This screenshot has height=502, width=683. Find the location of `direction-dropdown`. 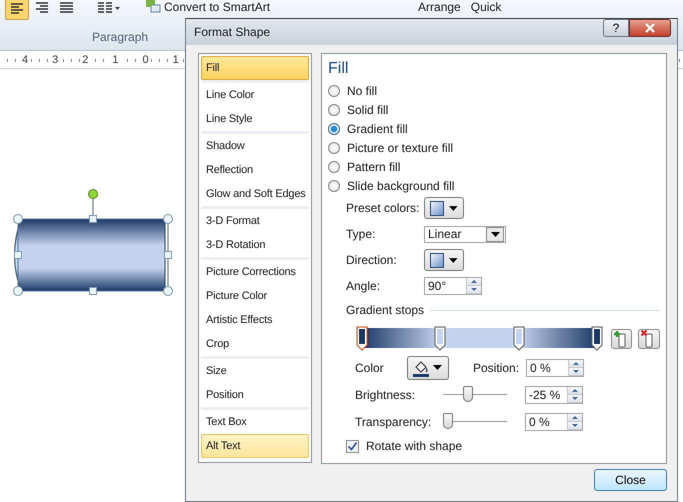

direction-dropdown is located at coordinates (444, 260).